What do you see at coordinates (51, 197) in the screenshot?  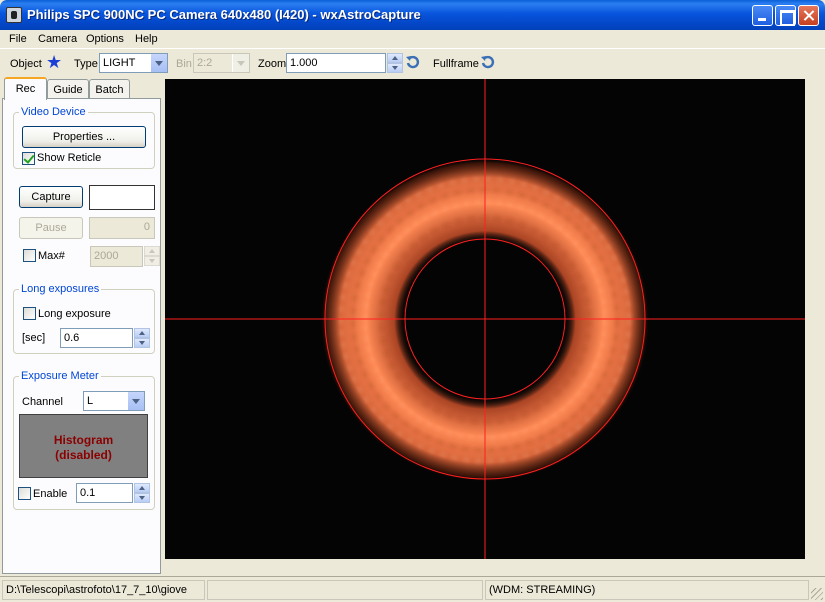 I see `capture-button: Capture` at bounding box center [51, 197].